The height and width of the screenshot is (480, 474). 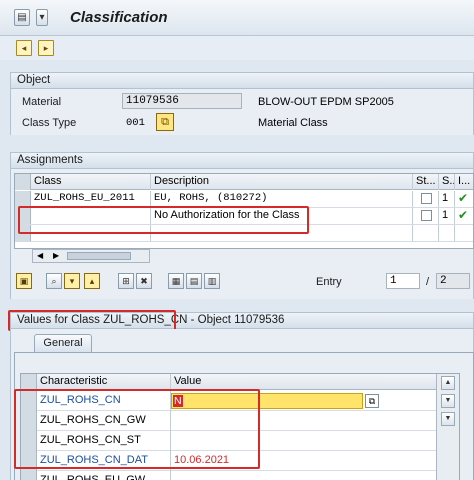 What do you see at coordinates (194, 281) in the screenshot?
I see `table-export-icon: ▤` at bounding box center [194, 281].